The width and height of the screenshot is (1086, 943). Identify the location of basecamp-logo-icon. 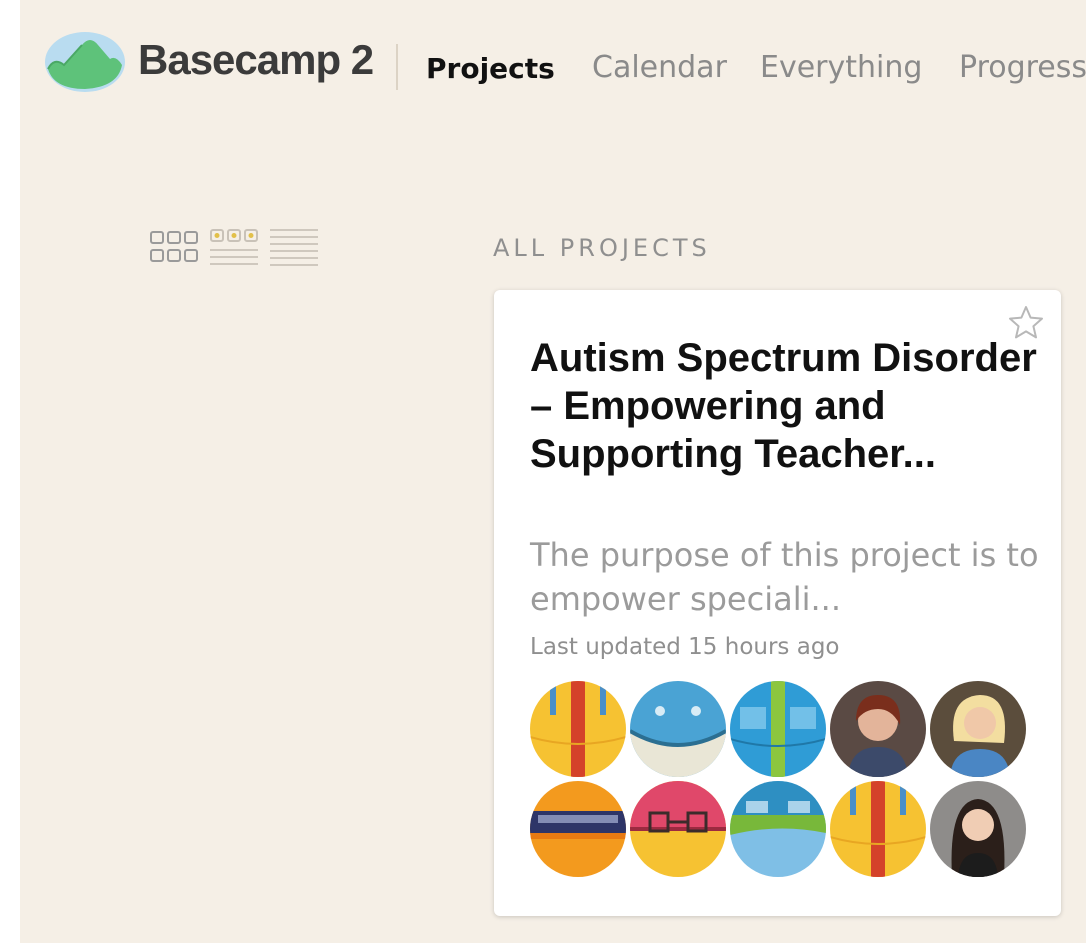
(85, 60).